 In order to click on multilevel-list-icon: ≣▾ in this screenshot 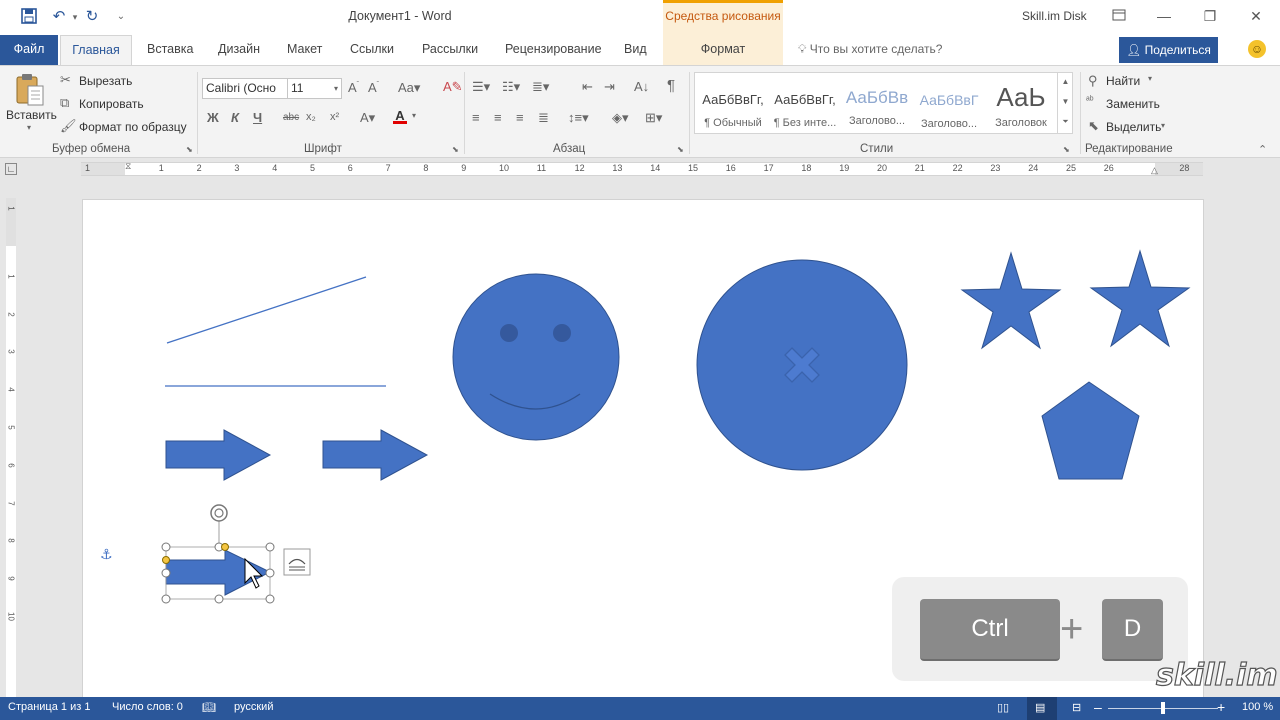, I will do `click(540, 87)`.